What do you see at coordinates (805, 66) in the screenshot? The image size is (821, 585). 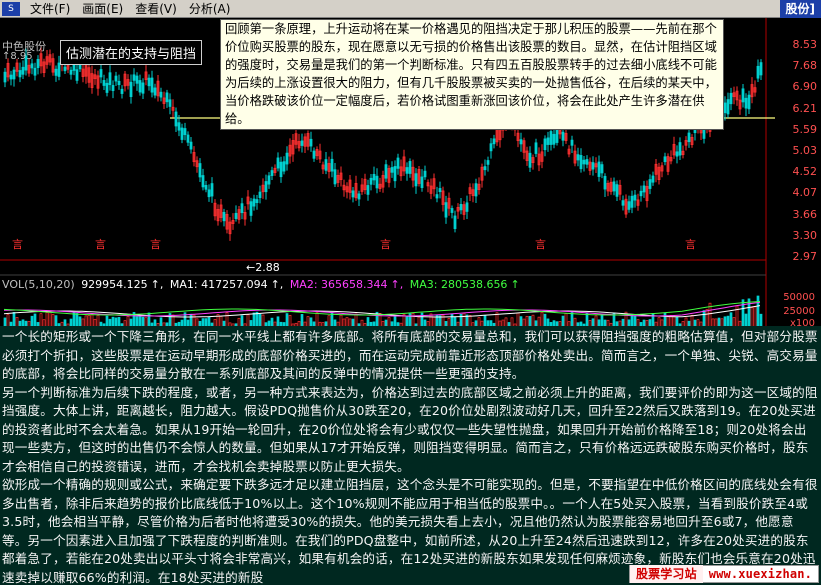 I see `price-tick: 7.68` at bounding box center [805, 66].